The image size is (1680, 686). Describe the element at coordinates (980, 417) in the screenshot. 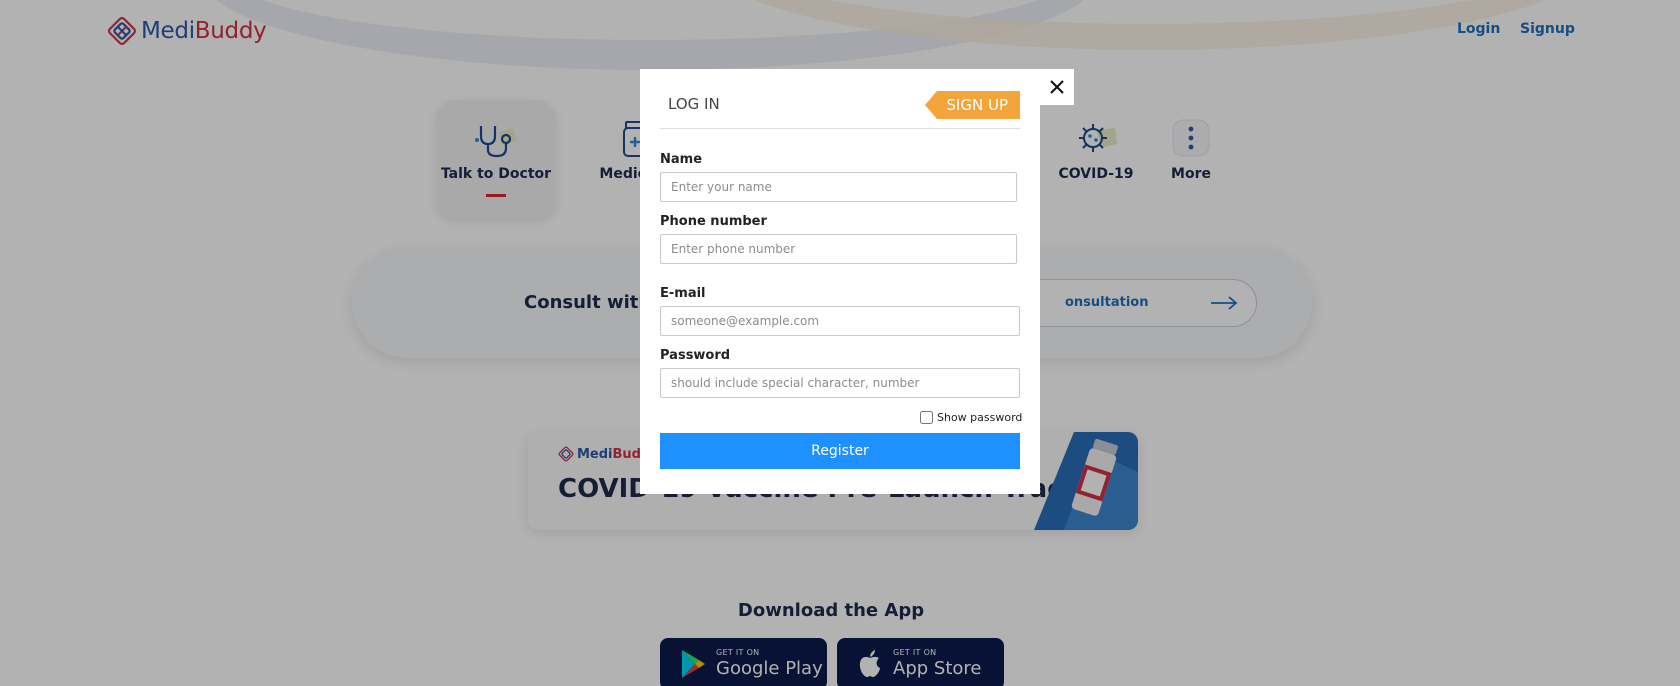

I see `show-password-label: Show password` at that location.